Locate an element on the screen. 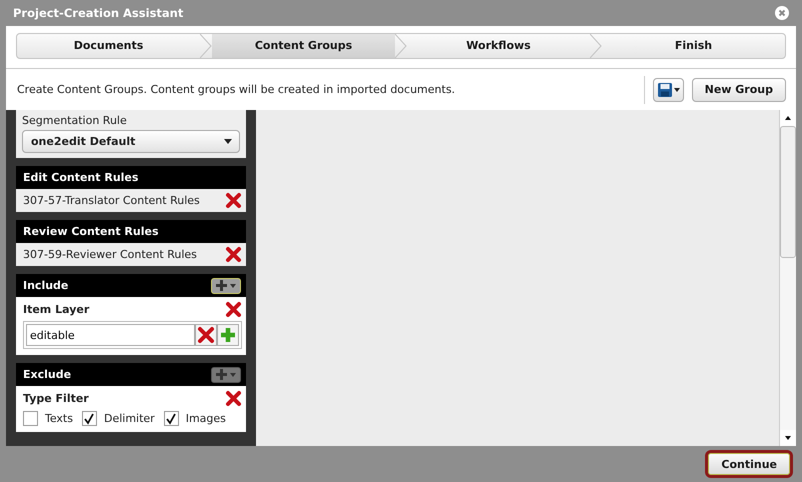  add-dropdown-button is located at coordinates (226, 286).